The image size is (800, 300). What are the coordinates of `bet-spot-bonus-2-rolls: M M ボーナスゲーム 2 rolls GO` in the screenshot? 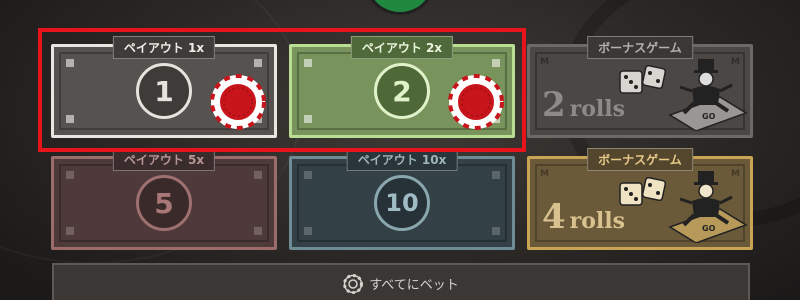 It's located at (640, 87).